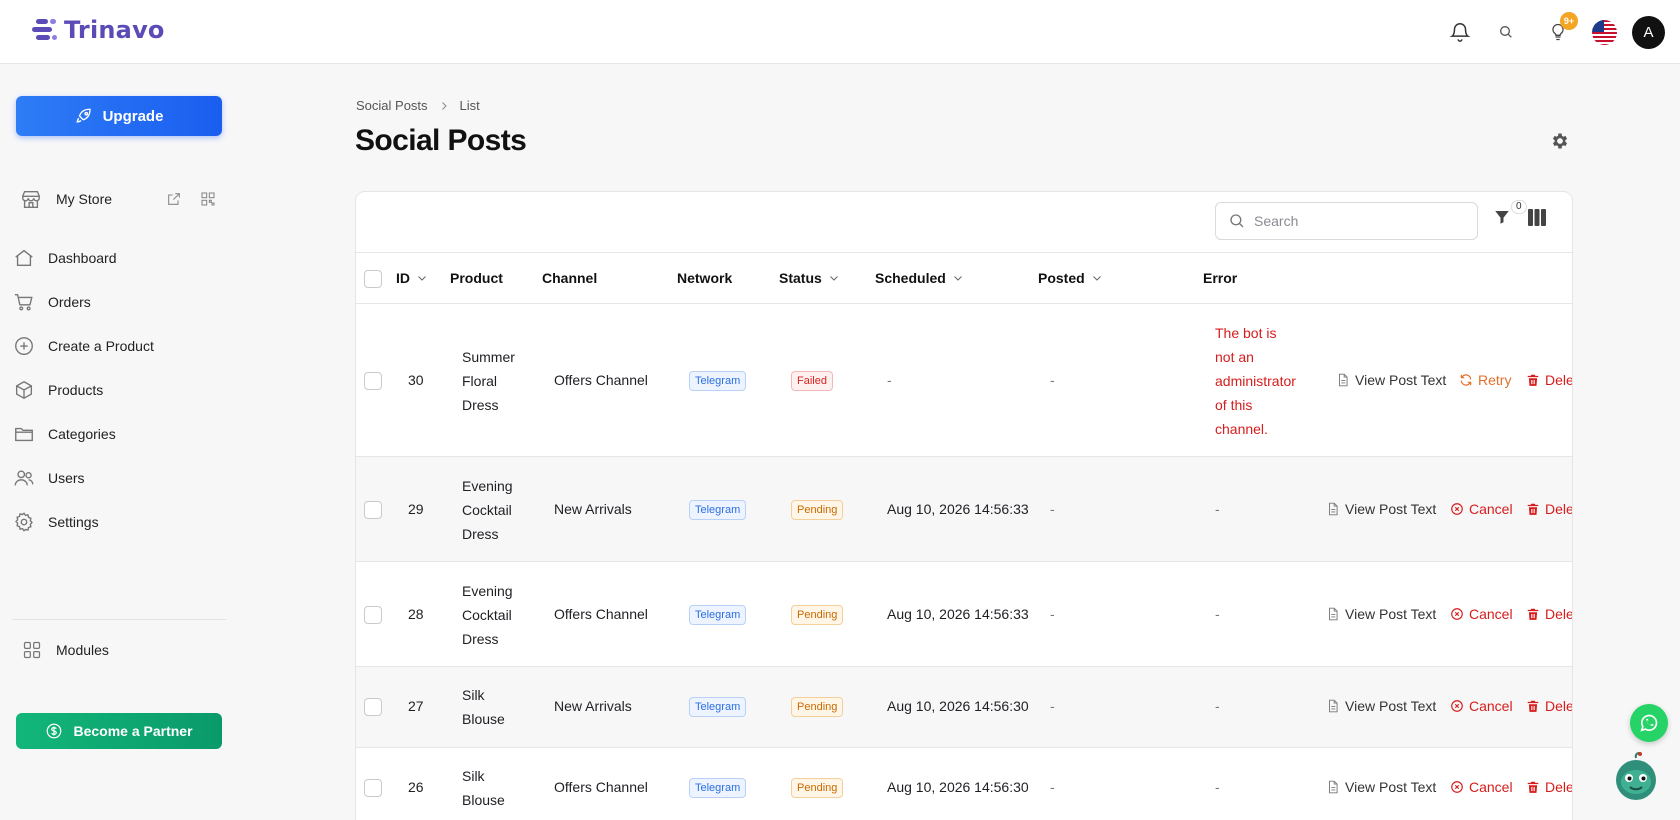  What do you see at coordinates (1491, 614) in the screenshot?
I see `action-label: Cancel` at bounding box center [1491, 614].